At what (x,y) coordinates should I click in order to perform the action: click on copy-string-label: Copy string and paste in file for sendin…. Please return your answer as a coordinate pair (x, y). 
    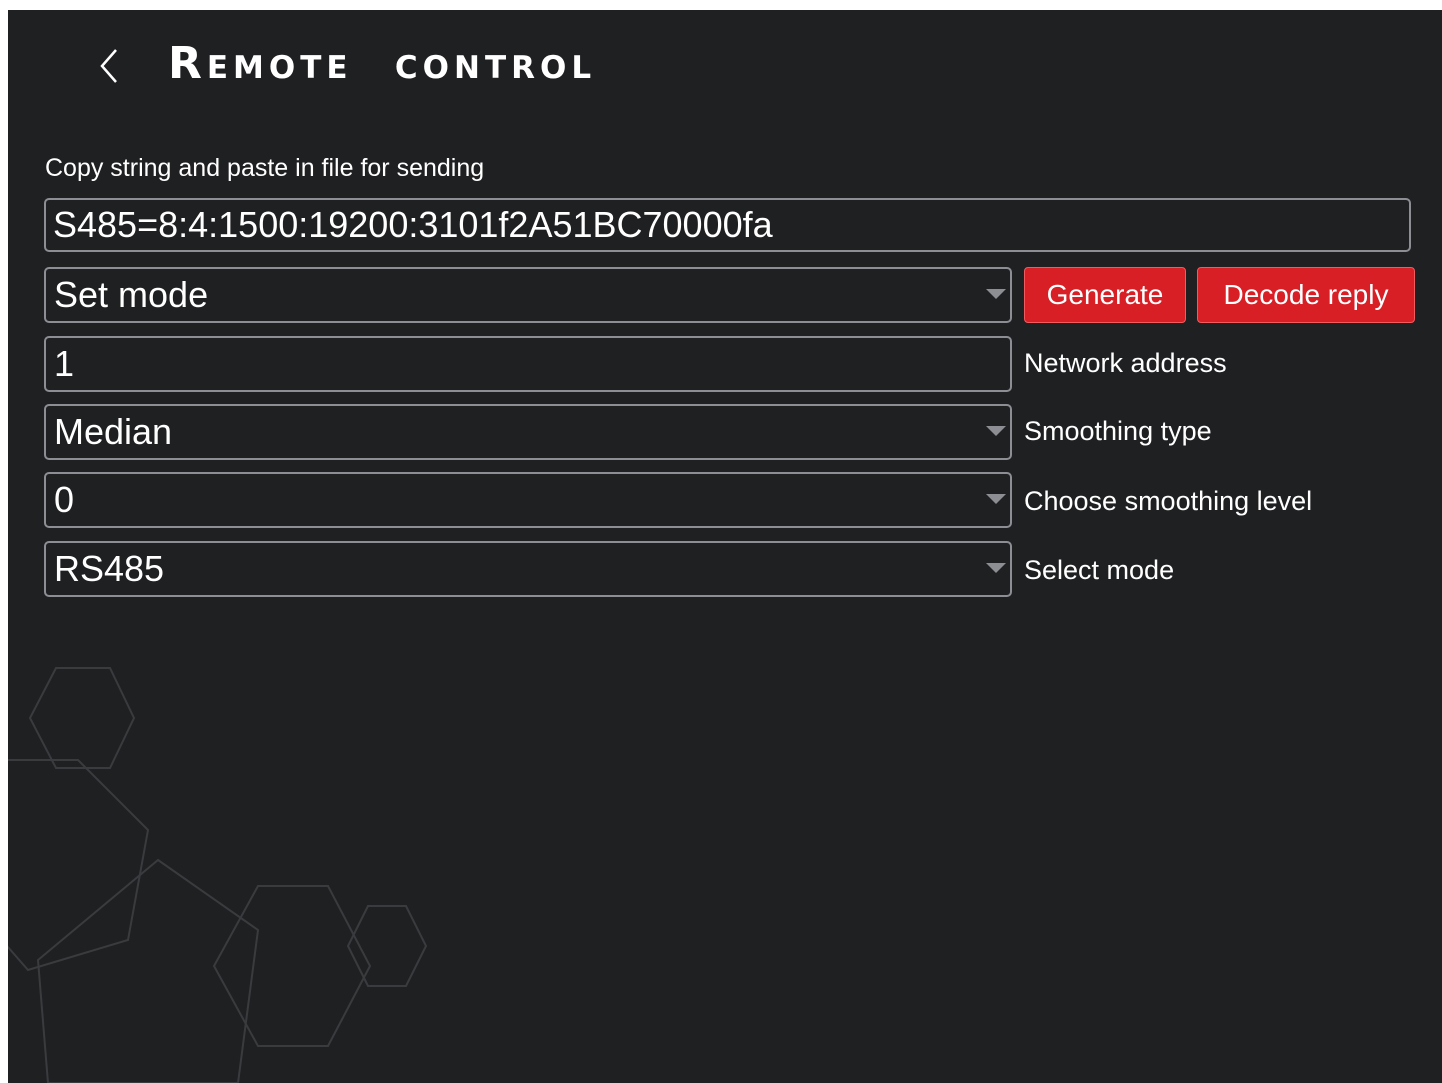
    Looking at the image, I should click on (265, 168).